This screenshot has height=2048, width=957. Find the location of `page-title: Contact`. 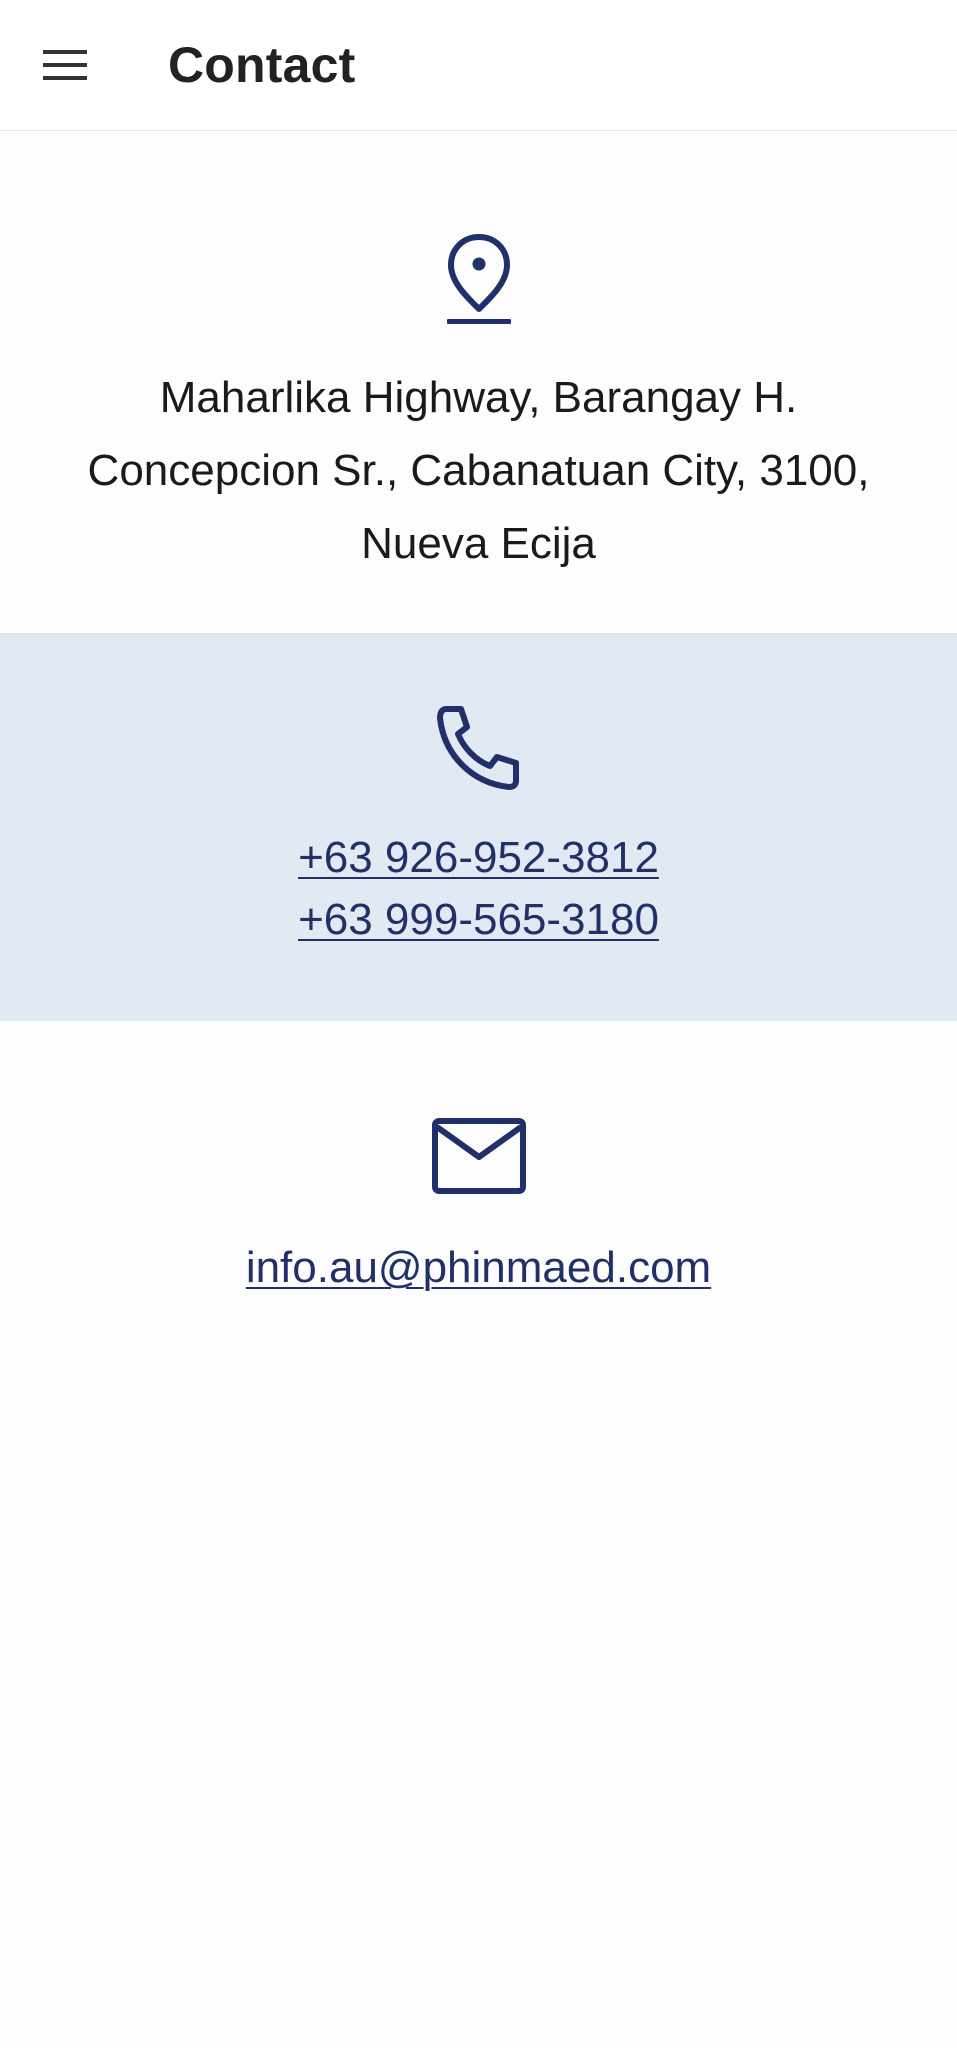

page-title: Contact is located at coordinates (262, 65).